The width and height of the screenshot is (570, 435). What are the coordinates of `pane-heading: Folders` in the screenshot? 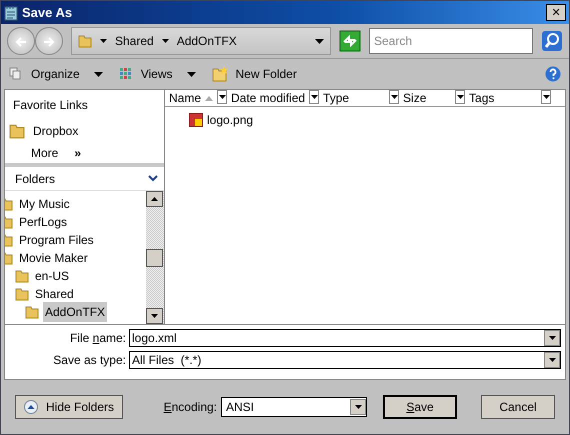 It's located at (35, 179).